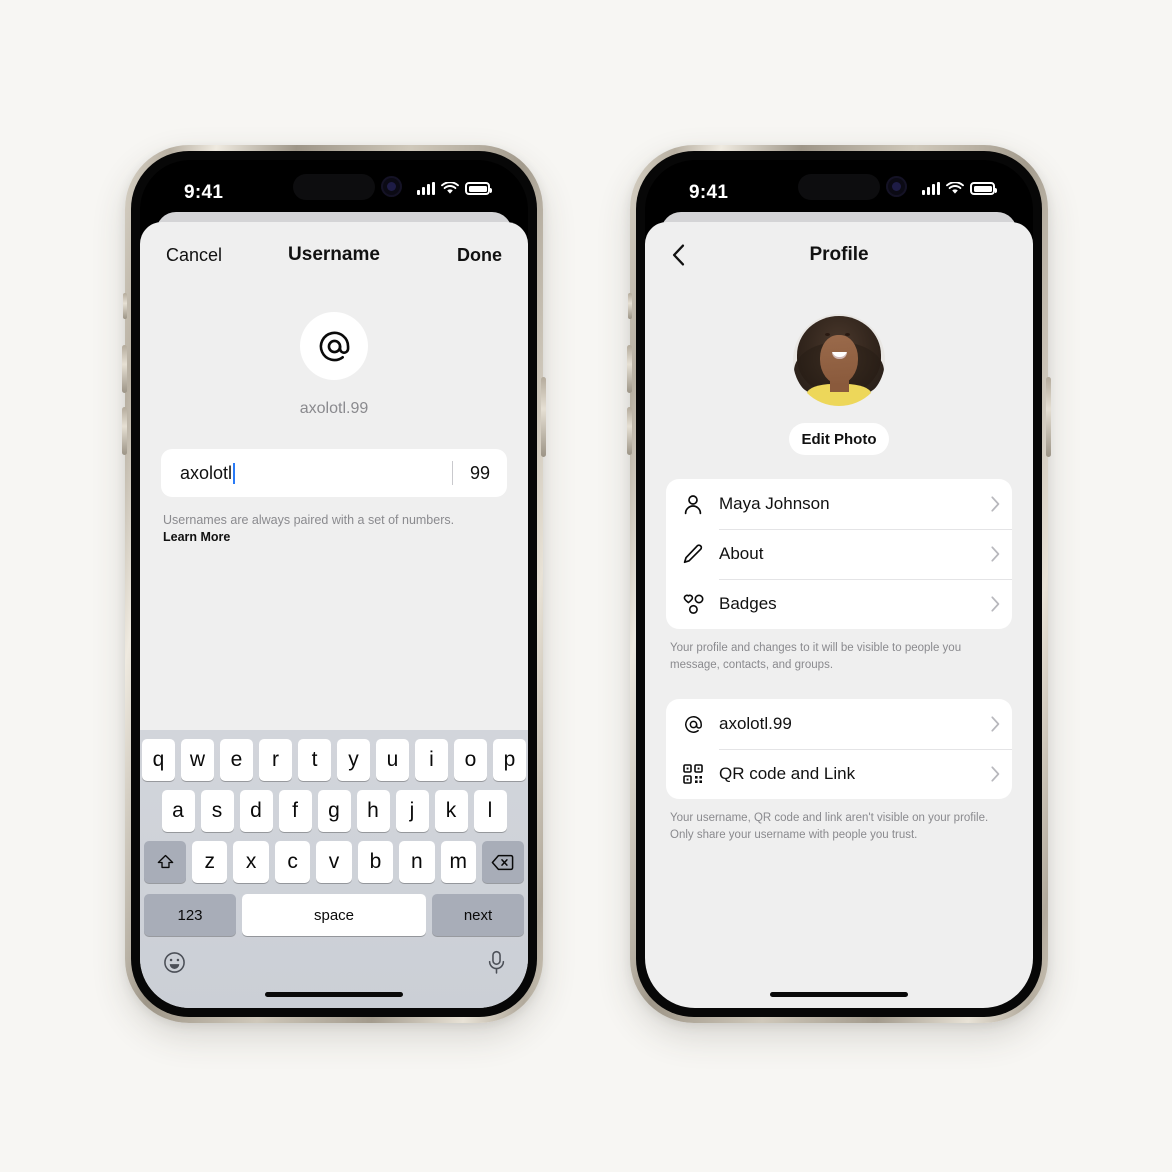 This screenshot has height=1172, width=1172. I want to click on key-r: r, so click(275, 760).